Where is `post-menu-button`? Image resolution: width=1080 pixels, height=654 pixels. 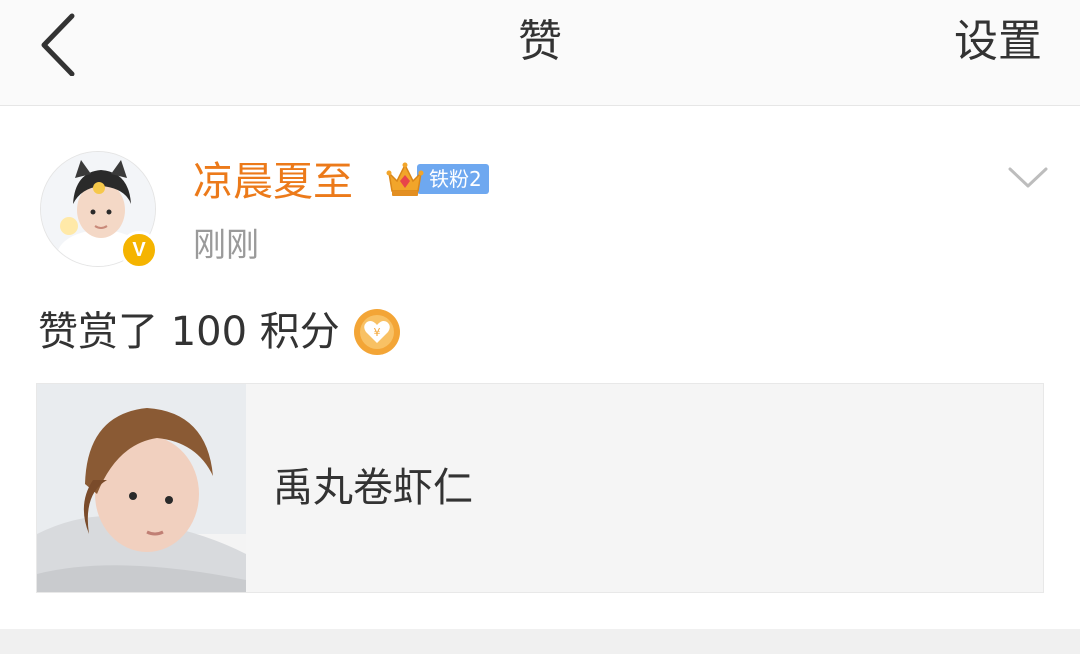
post-menu-button is located at coordinates (1028, 178).